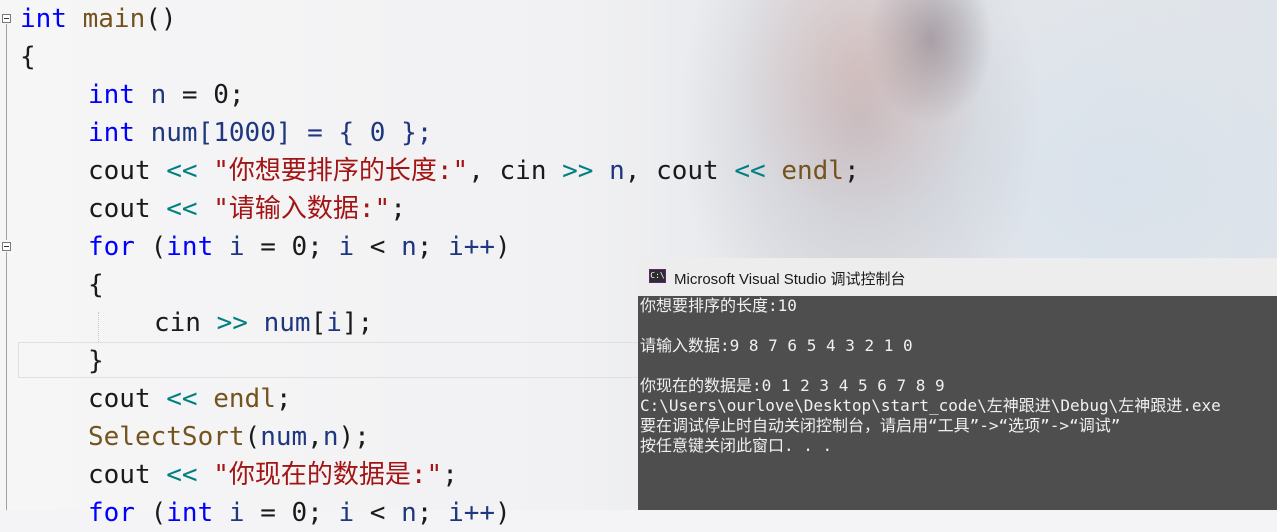  Describe the element at coordinates (776, 345) in the screenshot. I see `console-line: 请输入数据:9 8 7 6 5 4 3 2 1 0` at that location.